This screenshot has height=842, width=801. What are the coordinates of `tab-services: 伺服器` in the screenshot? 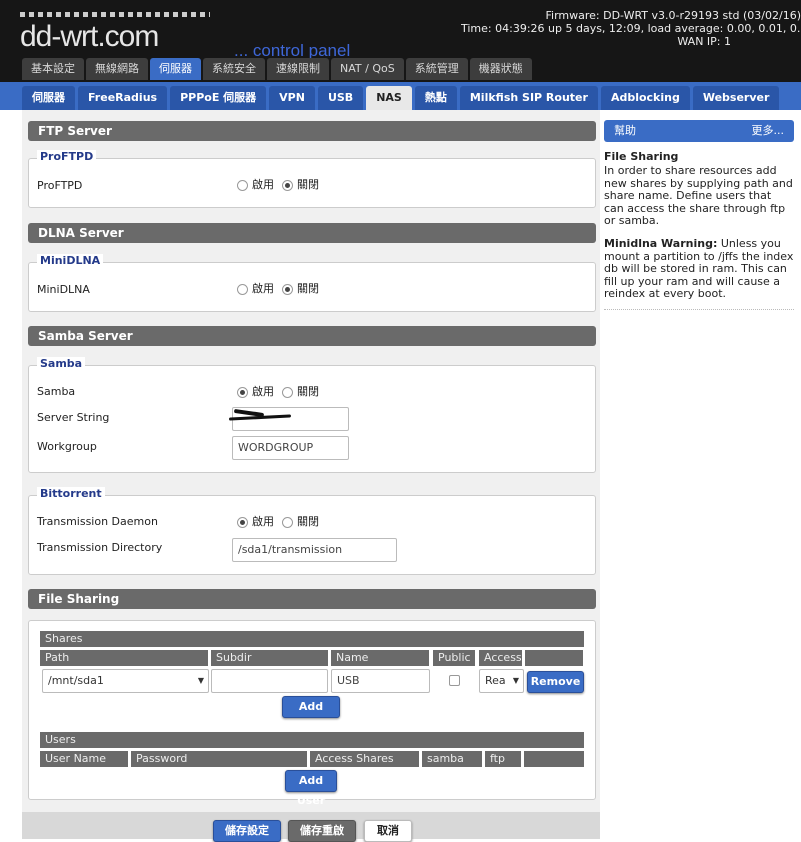 It's located at (175, 69).